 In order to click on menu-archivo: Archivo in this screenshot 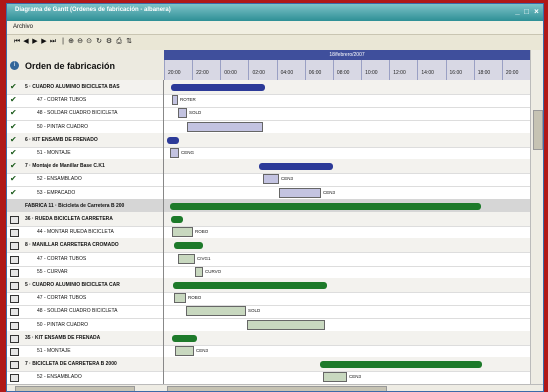, I will do `click(23, 27)`.